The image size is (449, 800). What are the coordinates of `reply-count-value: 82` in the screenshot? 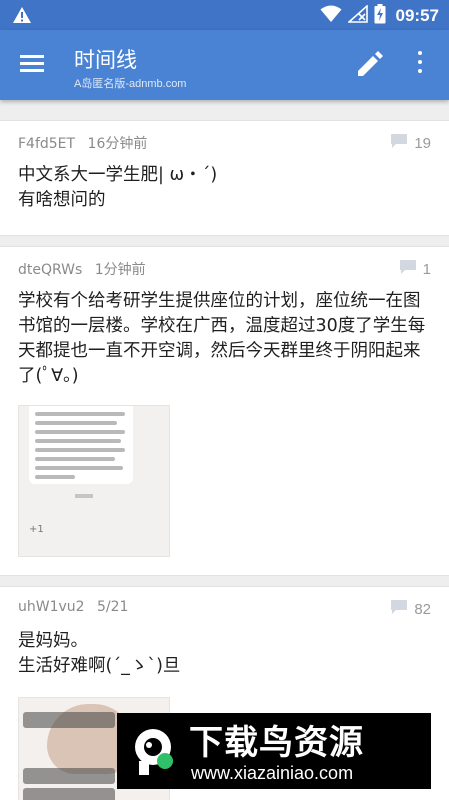 It's located at (422, 609).